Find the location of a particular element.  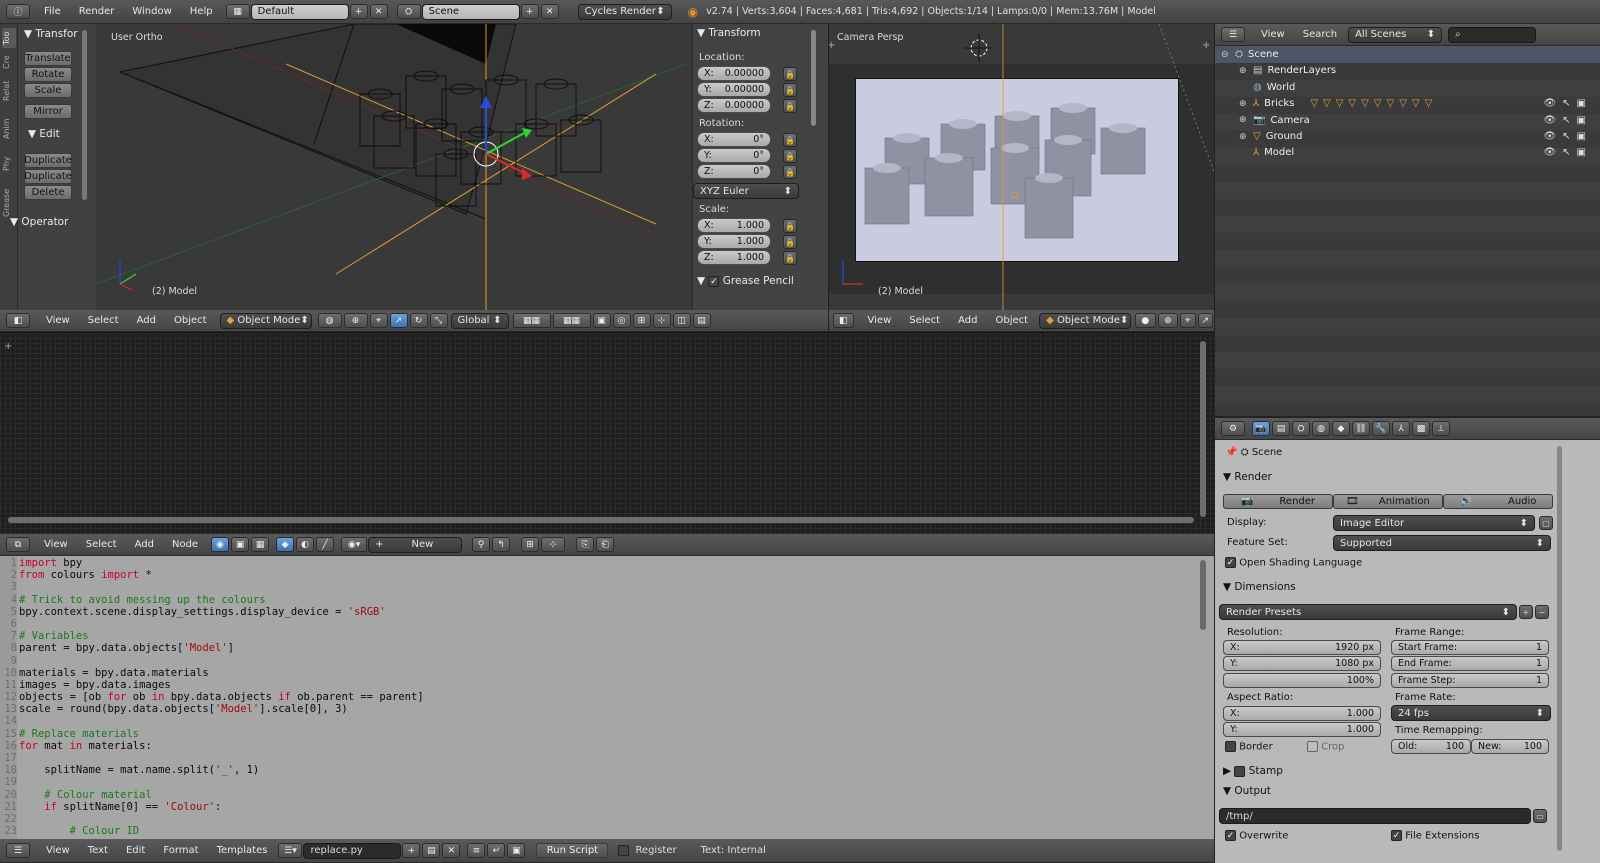

text-editor-scrollbar is located at coordinates (1203, 595).